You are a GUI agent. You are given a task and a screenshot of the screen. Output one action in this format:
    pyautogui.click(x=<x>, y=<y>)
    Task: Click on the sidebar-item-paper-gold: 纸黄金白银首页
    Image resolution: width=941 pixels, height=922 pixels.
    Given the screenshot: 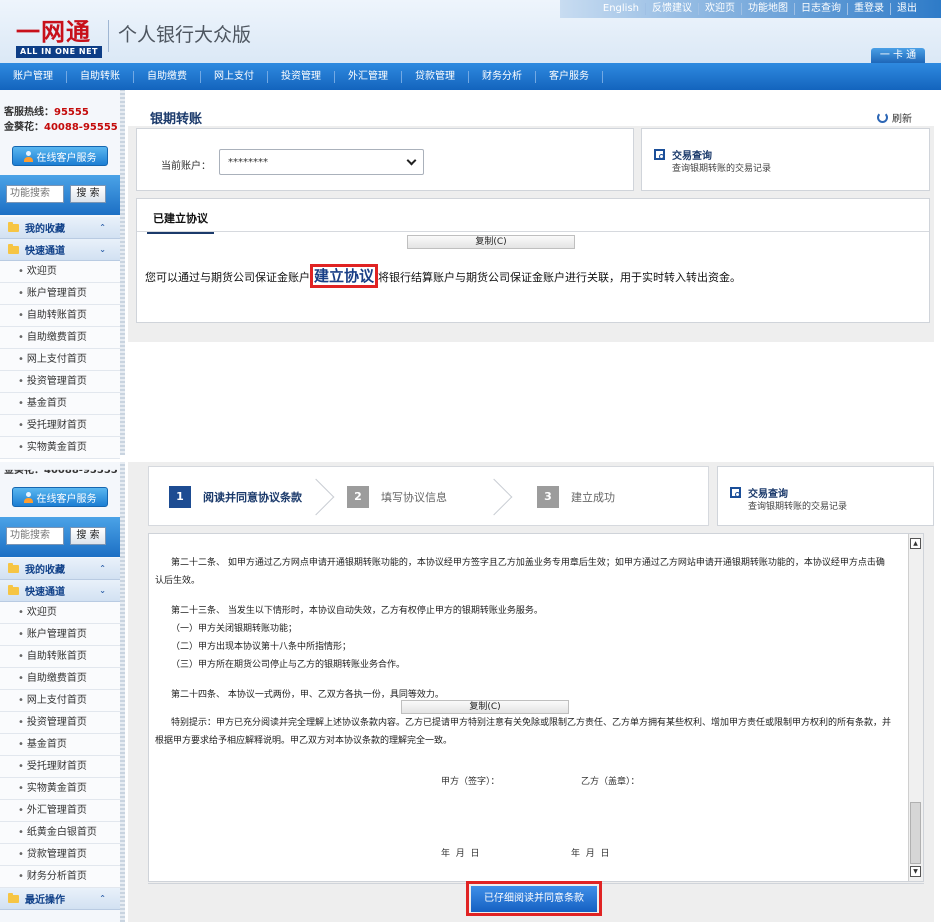 What is the action you would take?
    pyautogui.click(x=60, y=833)
    